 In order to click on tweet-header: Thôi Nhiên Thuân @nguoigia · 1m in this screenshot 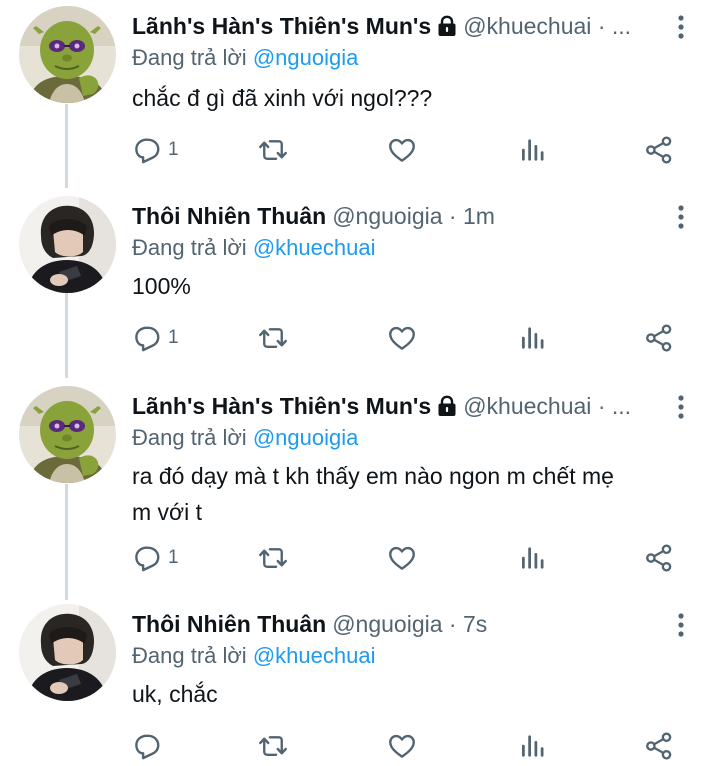, I will do `click(399, 216)`.